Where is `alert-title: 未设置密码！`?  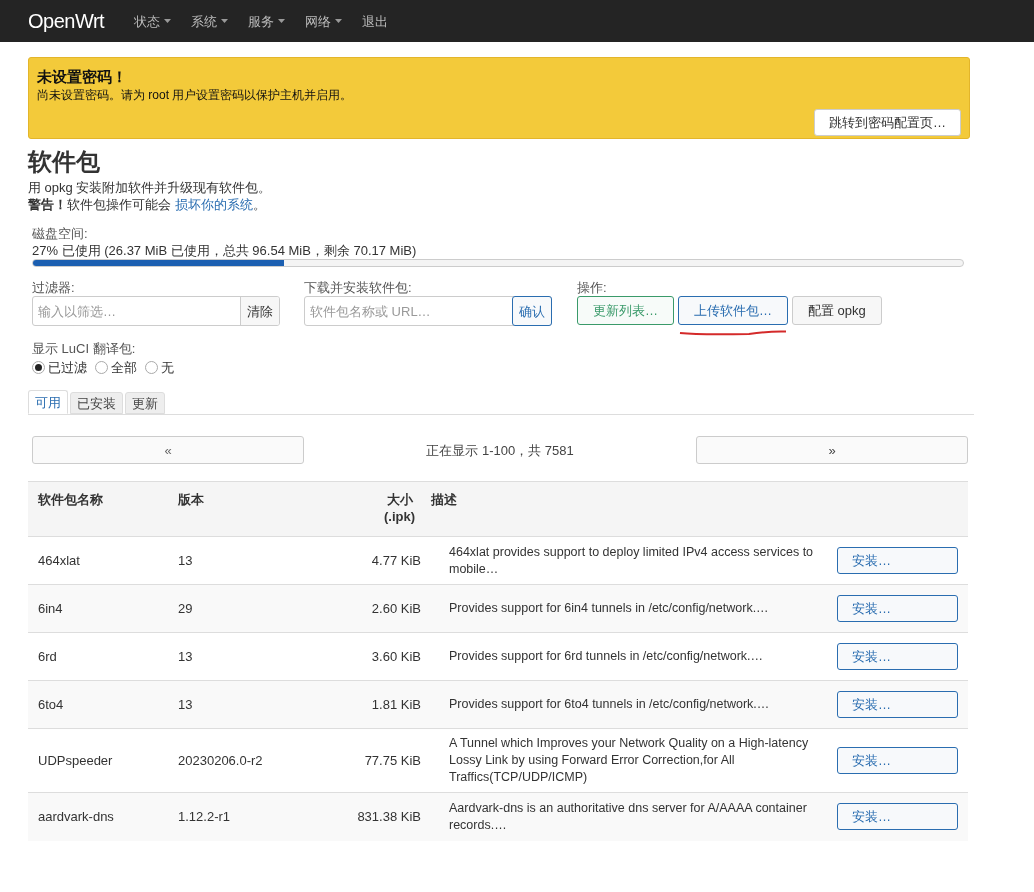
alert-title: 未设置密码！ is located at coordinates (82, 76).